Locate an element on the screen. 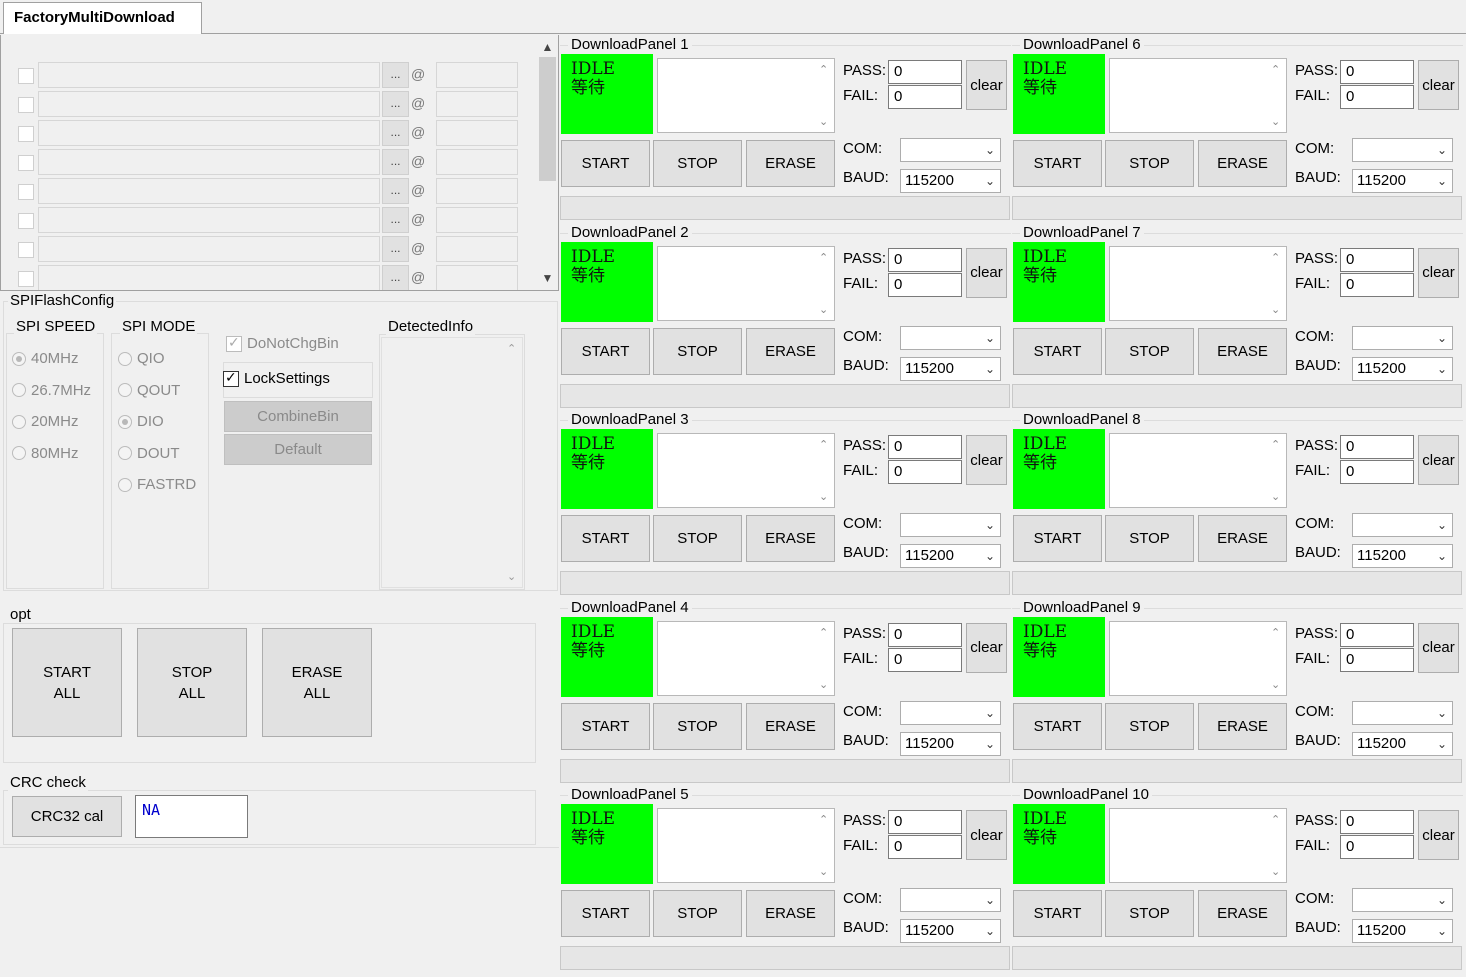  default-button: Default is located at coordinates (298, 449).